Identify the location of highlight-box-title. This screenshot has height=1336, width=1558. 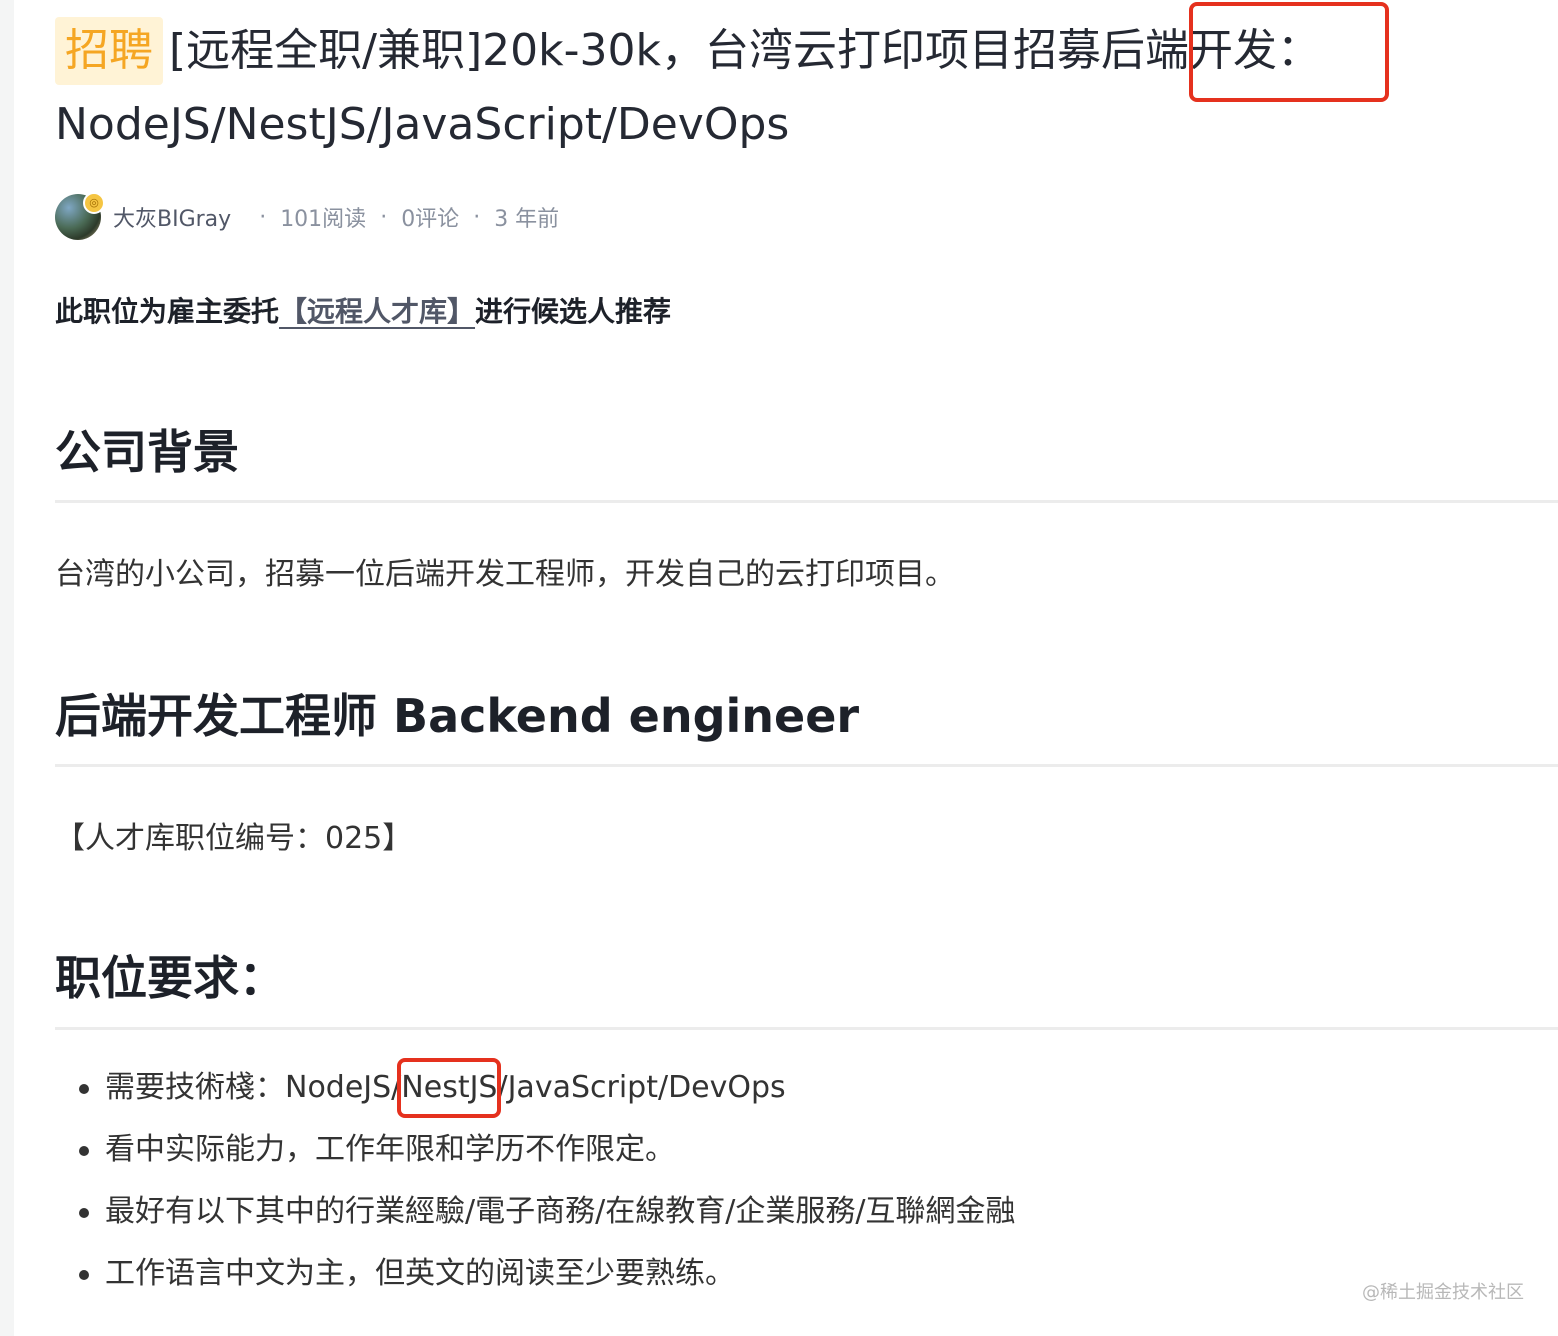
(1289, 52).